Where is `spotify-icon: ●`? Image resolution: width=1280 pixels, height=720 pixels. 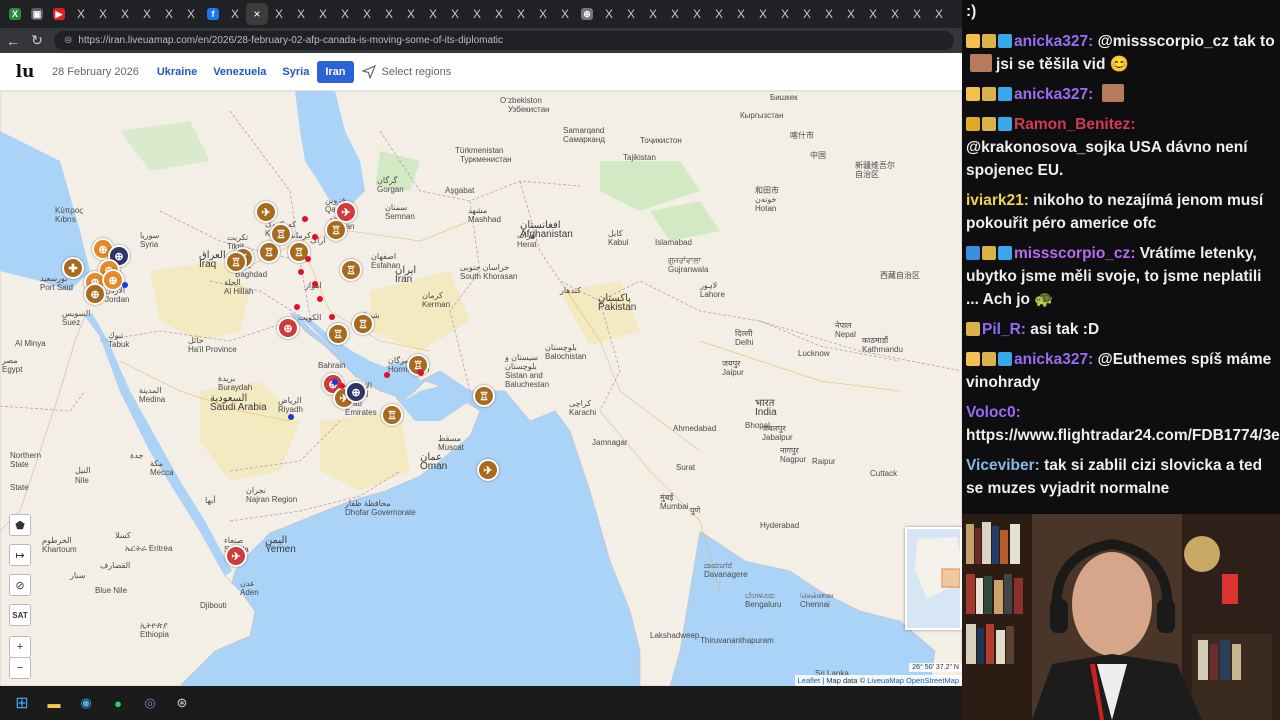 spotify-icon: ● is located at coordinates (118, 703).